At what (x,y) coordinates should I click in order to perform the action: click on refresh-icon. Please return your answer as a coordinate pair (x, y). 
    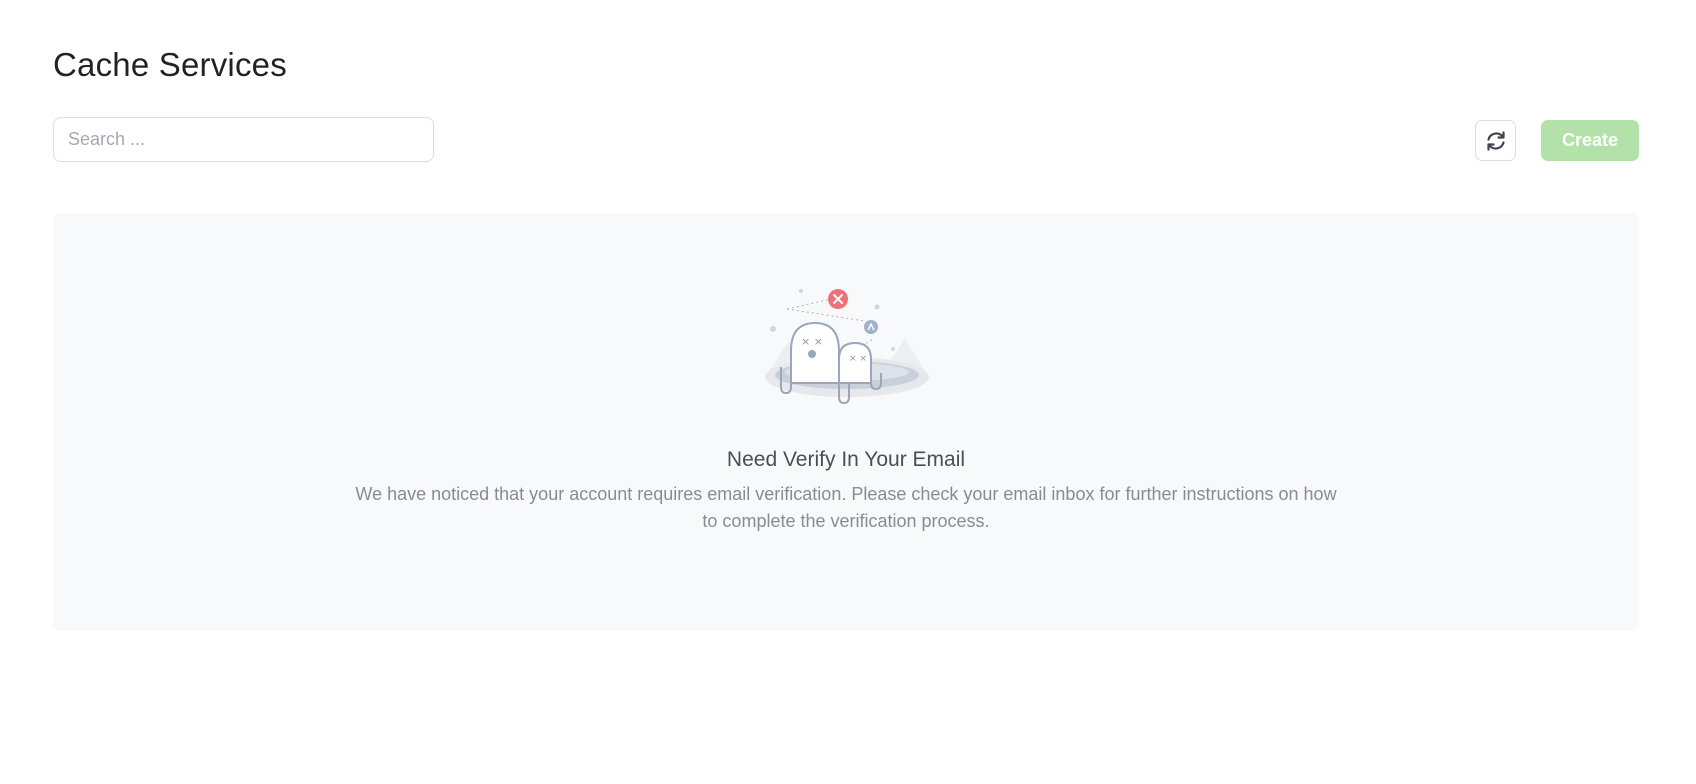
    Looking at the image, I should click on (1496, 141).